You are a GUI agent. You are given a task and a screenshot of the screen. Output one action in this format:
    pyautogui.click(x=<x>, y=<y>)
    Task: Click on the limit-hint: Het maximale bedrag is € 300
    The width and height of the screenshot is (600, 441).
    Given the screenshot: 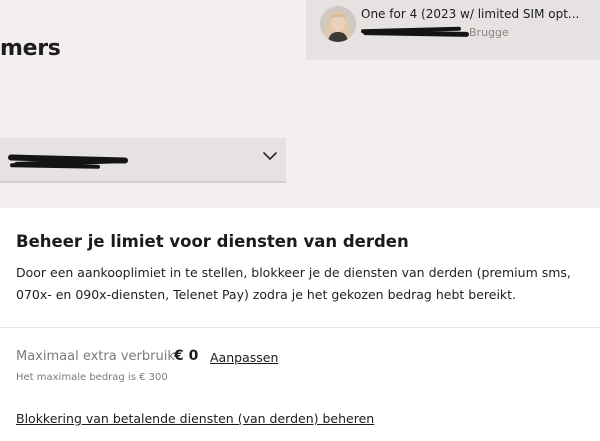 What is the action you would take?
    pyautogui.click(x=92, y=377)
    